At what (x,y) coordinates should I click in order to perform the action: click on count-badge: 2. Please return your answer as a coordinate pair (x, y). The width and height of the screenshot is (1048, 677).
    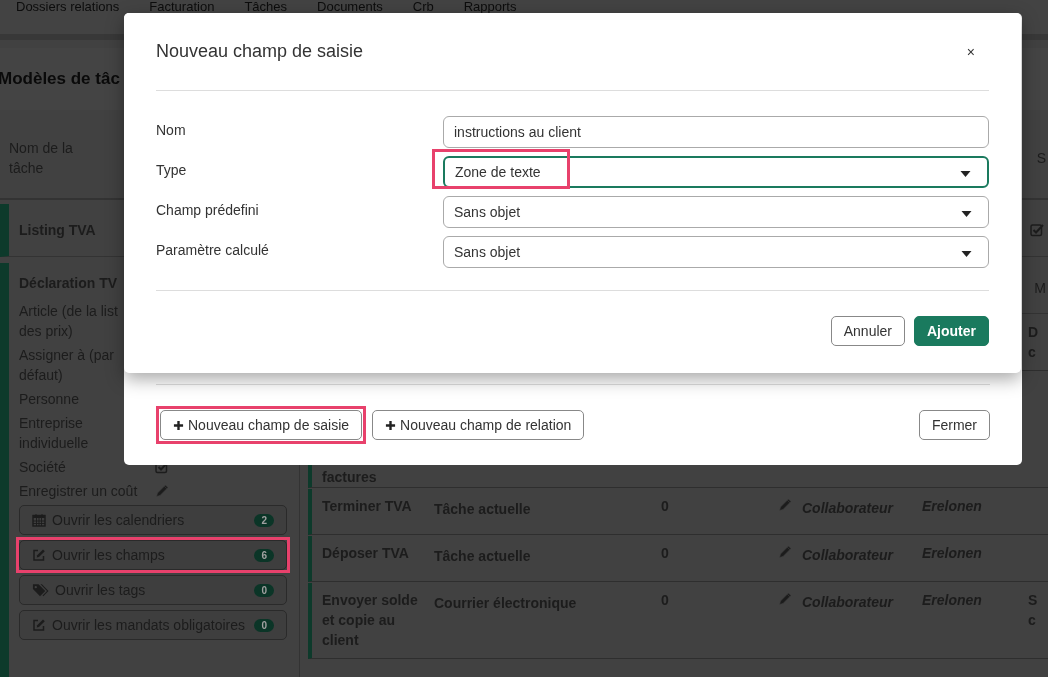
    Looking at the image, I should click on (264, 520).